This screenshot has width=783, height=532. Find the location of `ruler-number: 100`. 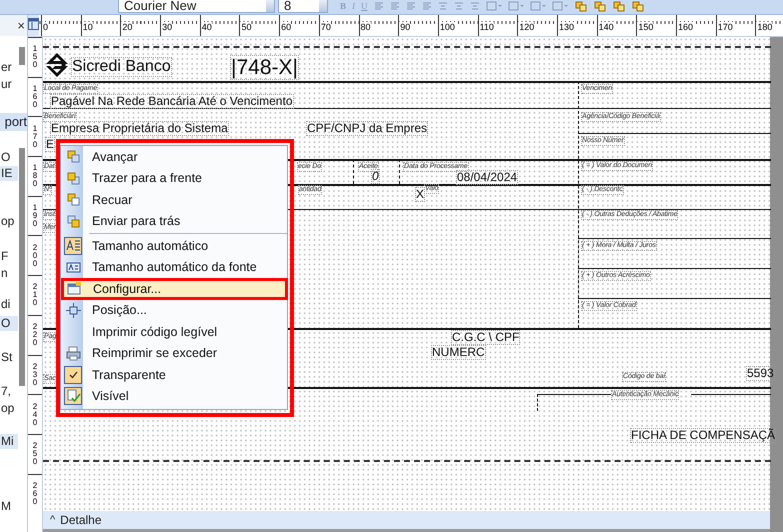

ruler-number: 100 is located at coordinates (446, 27).